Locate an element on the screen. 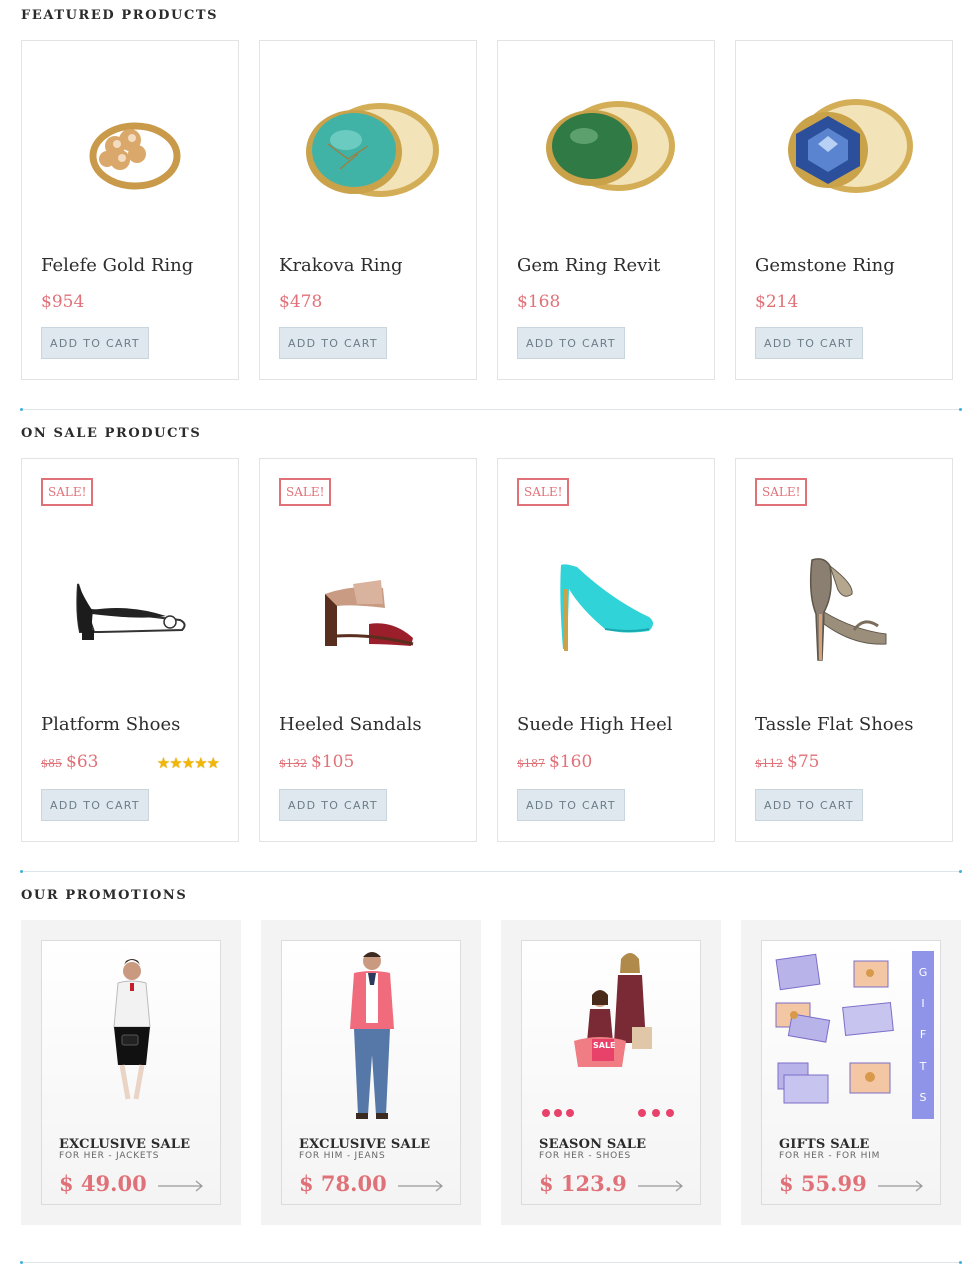 The height and width of the screenshot is (1264, 977). gifts-letter: G is located at coordinates (923, 973).